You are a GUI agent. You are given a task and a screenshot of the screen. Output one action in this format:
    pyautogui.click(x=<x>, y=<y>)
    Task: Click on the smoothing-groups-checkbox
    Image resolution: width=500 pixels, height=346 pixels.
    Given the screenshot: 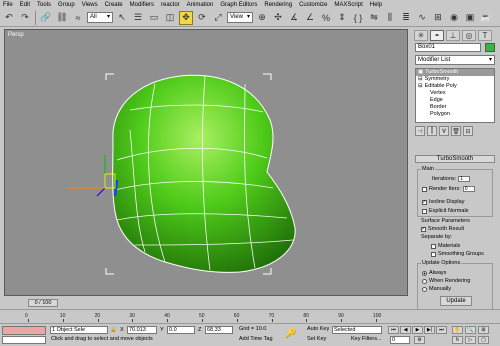 What is the action you would take?
    pyautogui.click(x=433, y=254)
    